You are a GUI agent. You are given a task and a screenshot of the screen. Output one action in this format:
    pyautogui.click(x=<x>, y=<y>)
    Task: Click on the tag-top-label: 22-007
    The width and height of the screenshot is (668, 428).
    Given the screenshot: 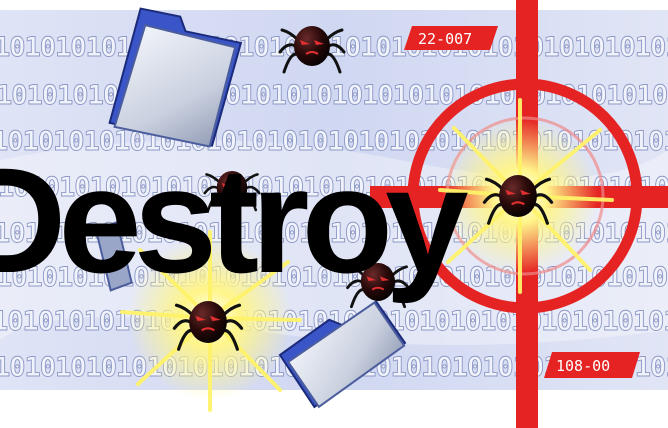 What is the action you would take?
    pyautogui.click(x=445, y=39)
    